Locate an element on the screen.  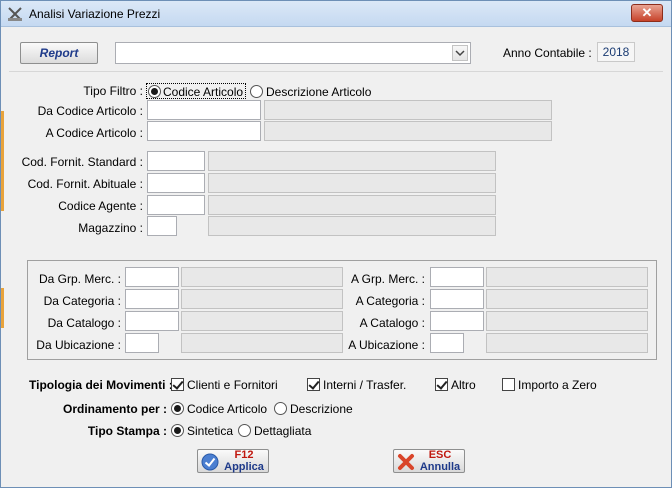
annulla-button: ESC Annulla is located at coordinates (429, 461).